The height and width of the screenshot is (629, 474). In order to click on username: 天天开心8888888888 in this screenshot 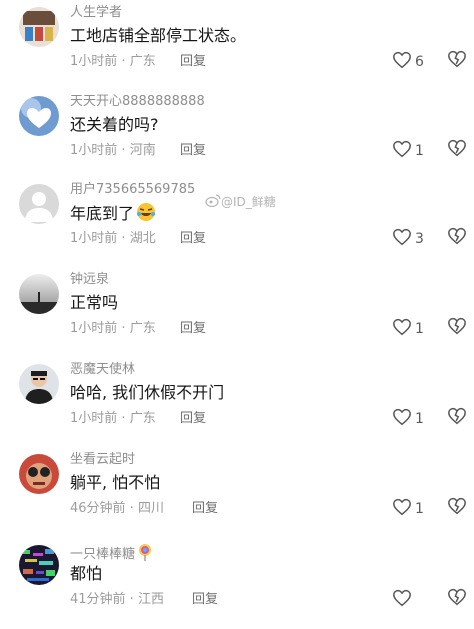, I will do `click(137, 102)`.